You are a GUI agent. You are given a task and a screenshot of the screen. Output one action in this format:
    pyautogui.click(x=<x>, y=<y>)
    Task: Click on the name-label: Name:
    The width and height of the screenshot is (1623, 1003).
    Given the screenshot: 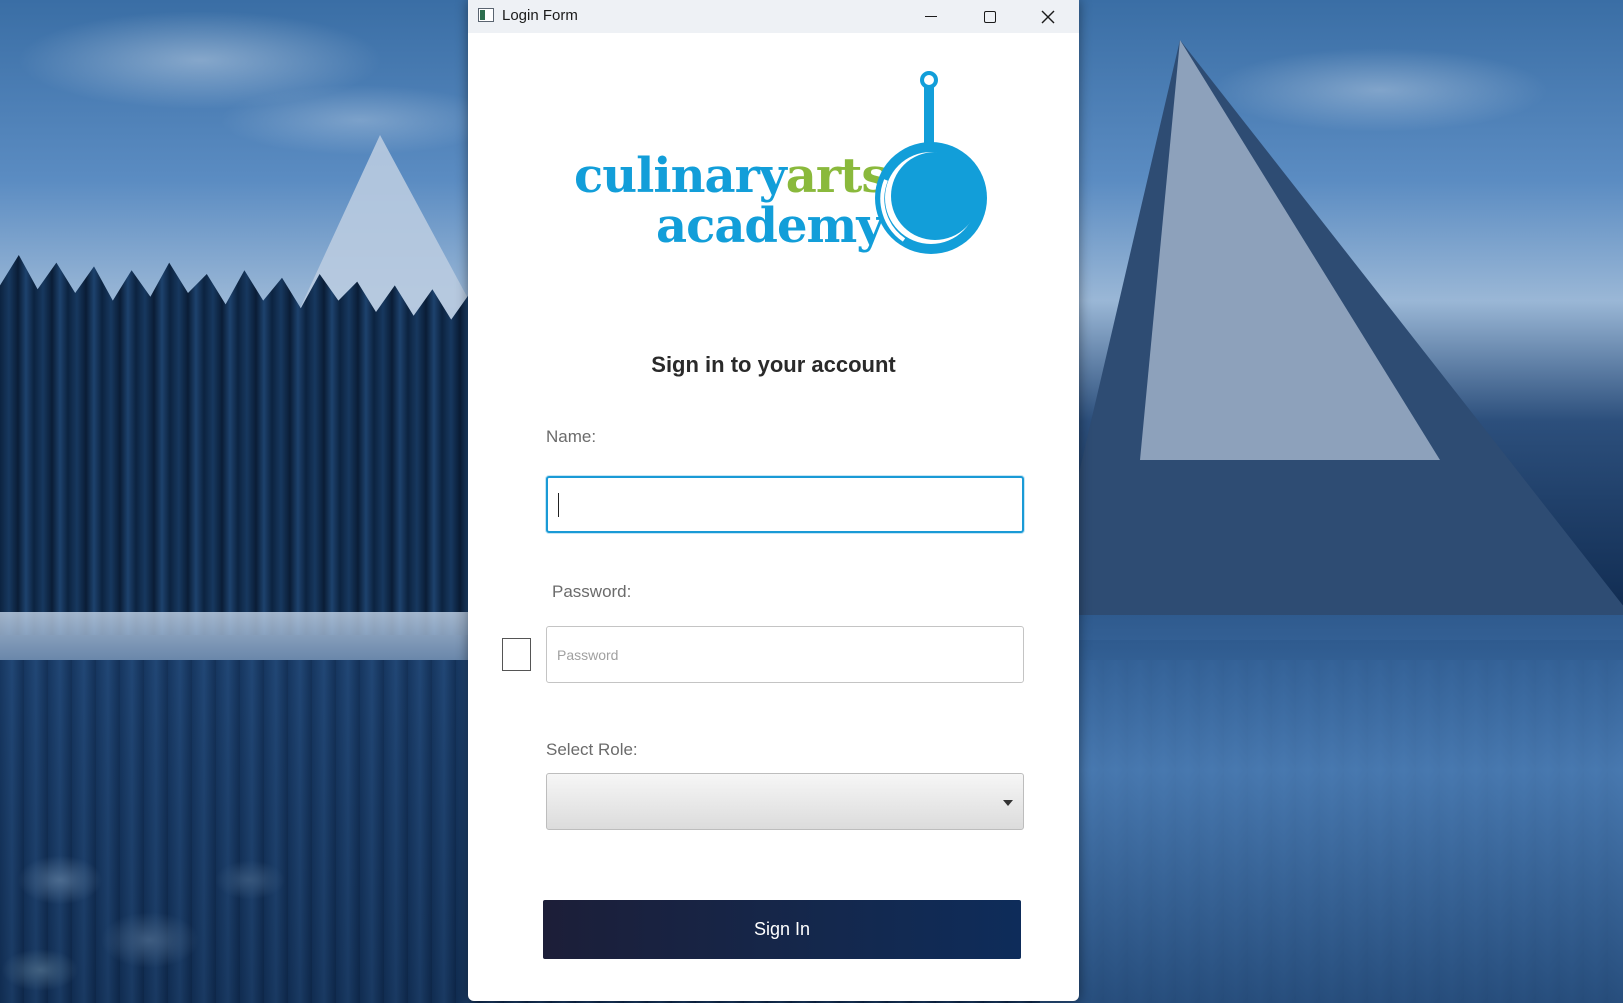 What is the action you would take?
    pyautogui.click(x=571, y=436)
    